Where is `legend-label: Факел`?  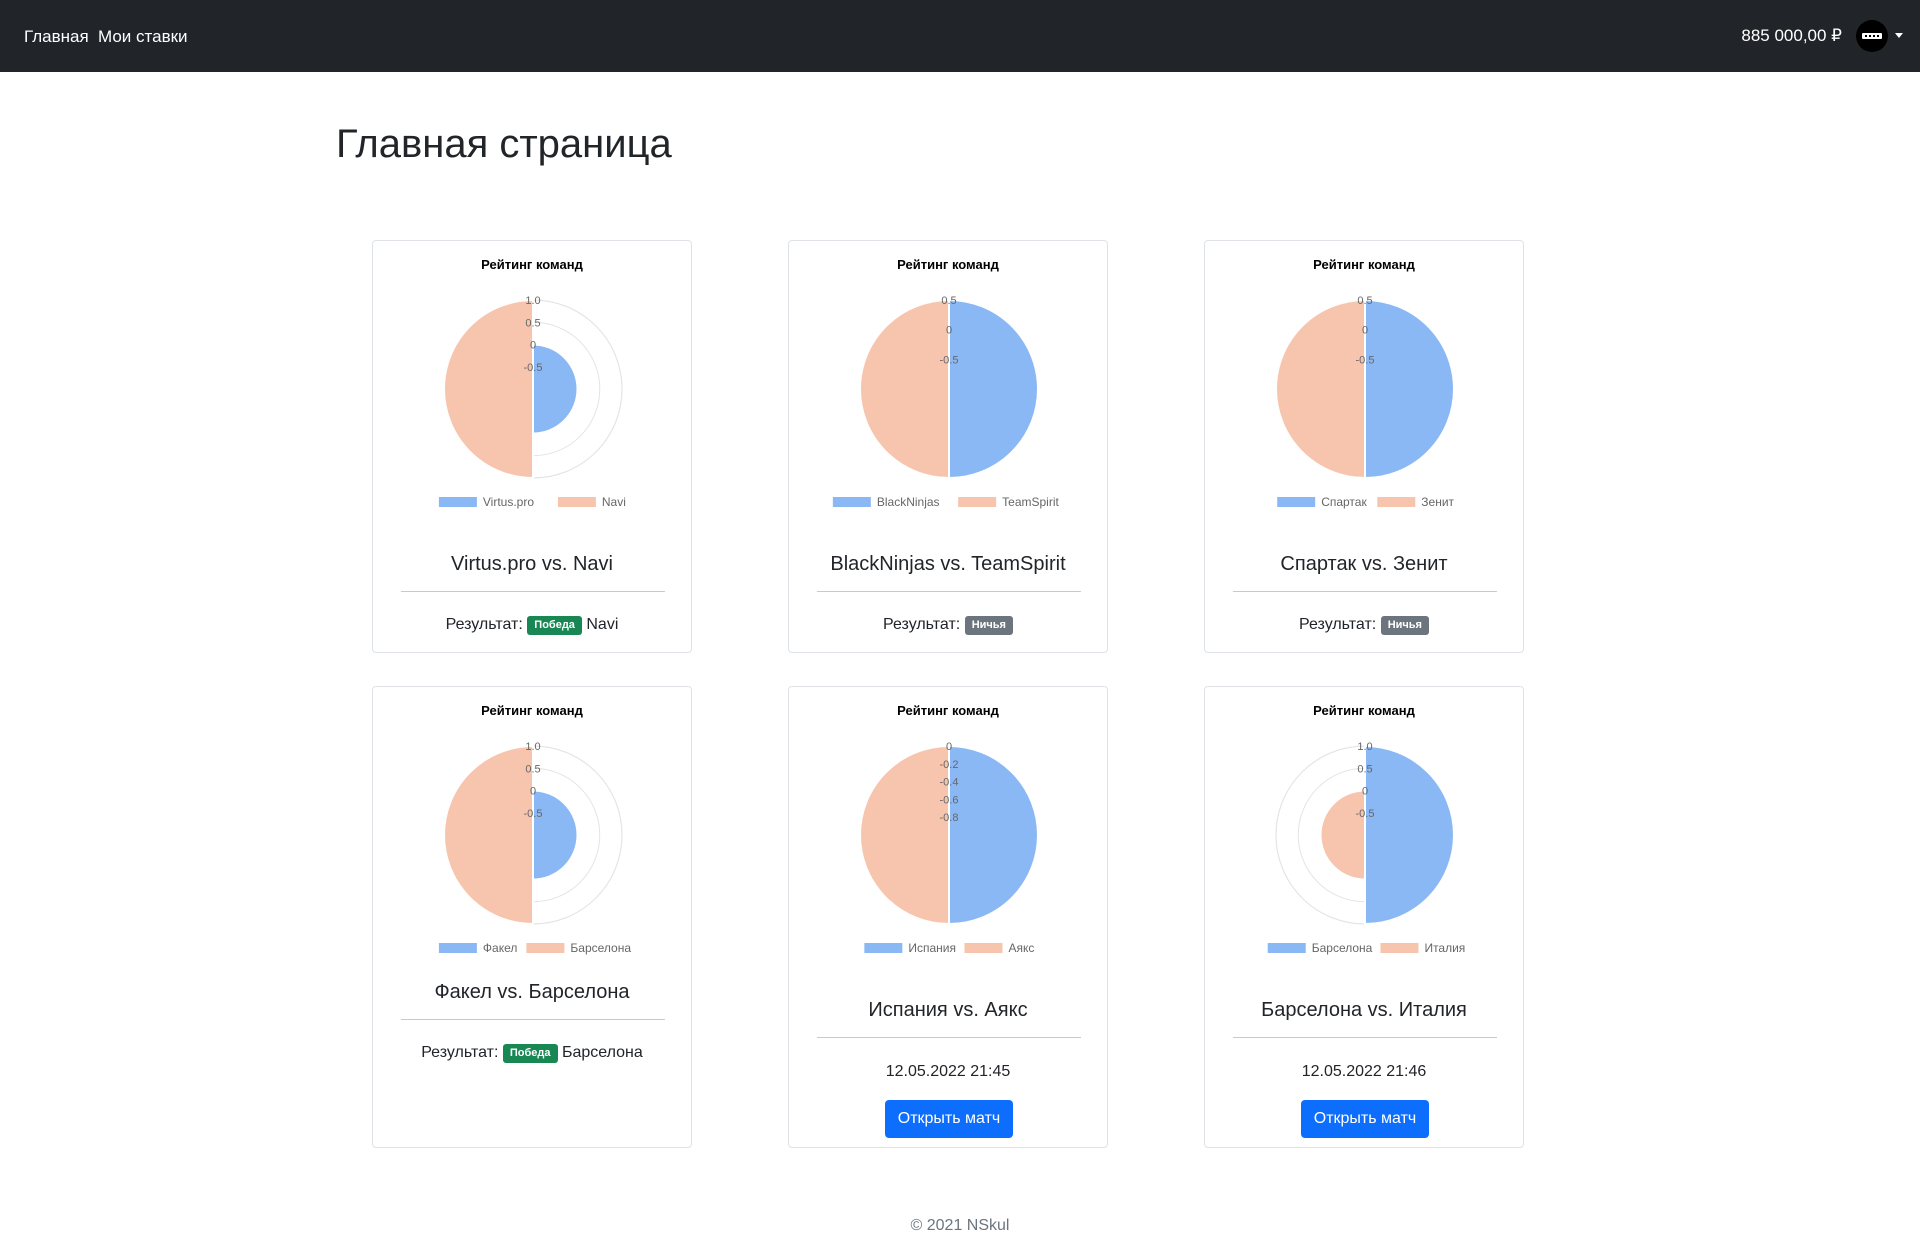
legend-label: Факел is located at coordinates (500, 948).